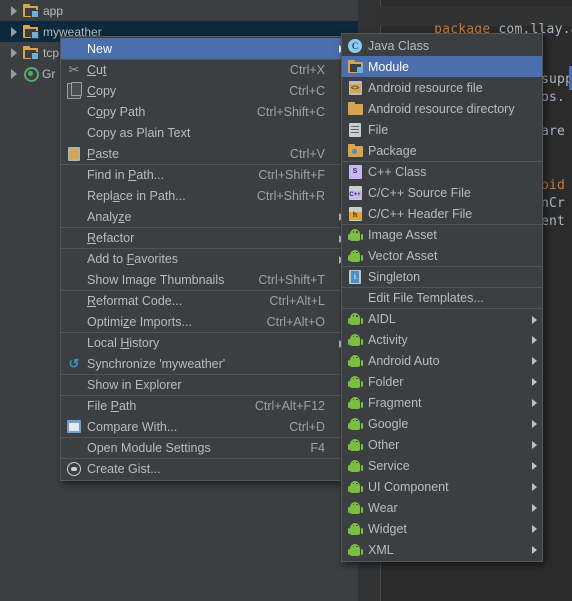 This screenshot has height=601, width=572. Describe the element at coordinates (205, 300) in the screenshot. I see `menu-item-reformat-code: Reformat Code... Ctrl+Alt+L` at that location.